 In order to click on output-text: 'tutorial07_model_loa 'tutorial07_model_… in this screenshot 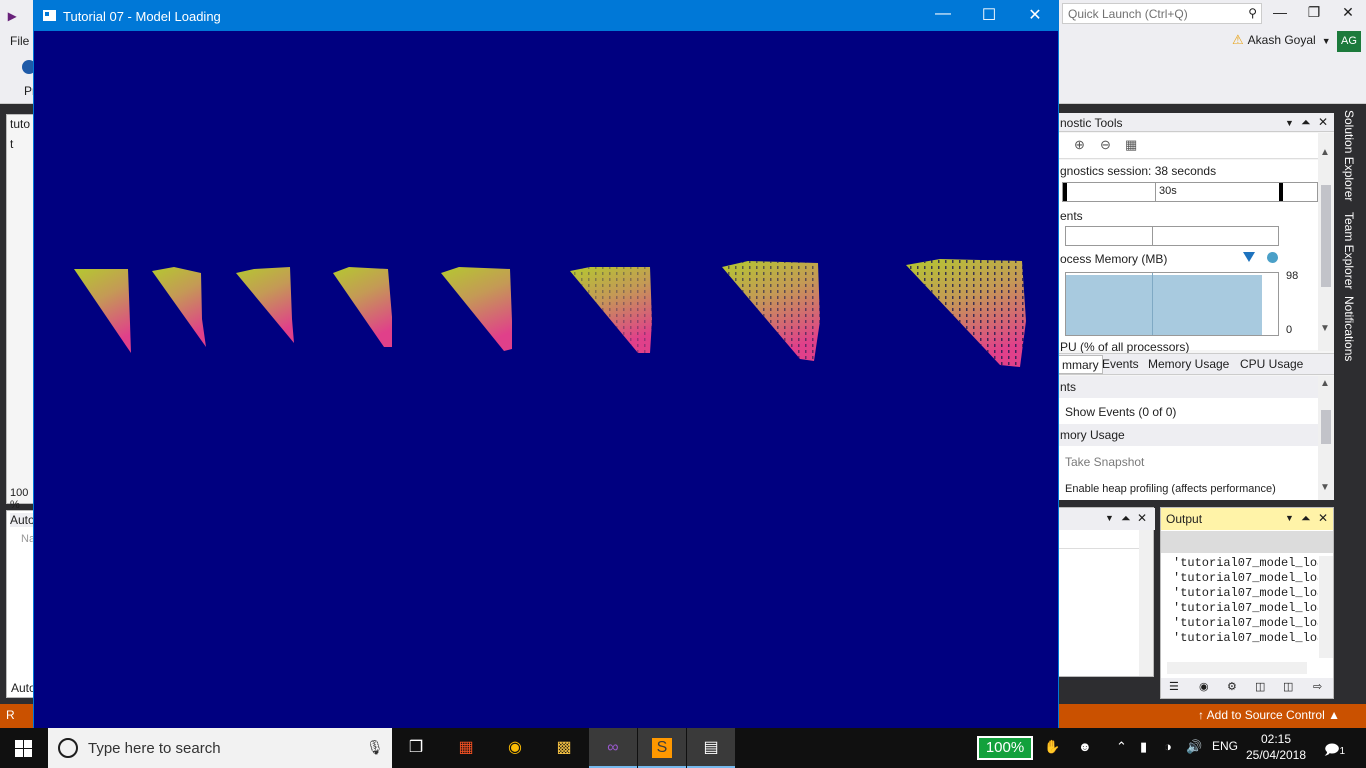, I will do `click(1245, 601)`.